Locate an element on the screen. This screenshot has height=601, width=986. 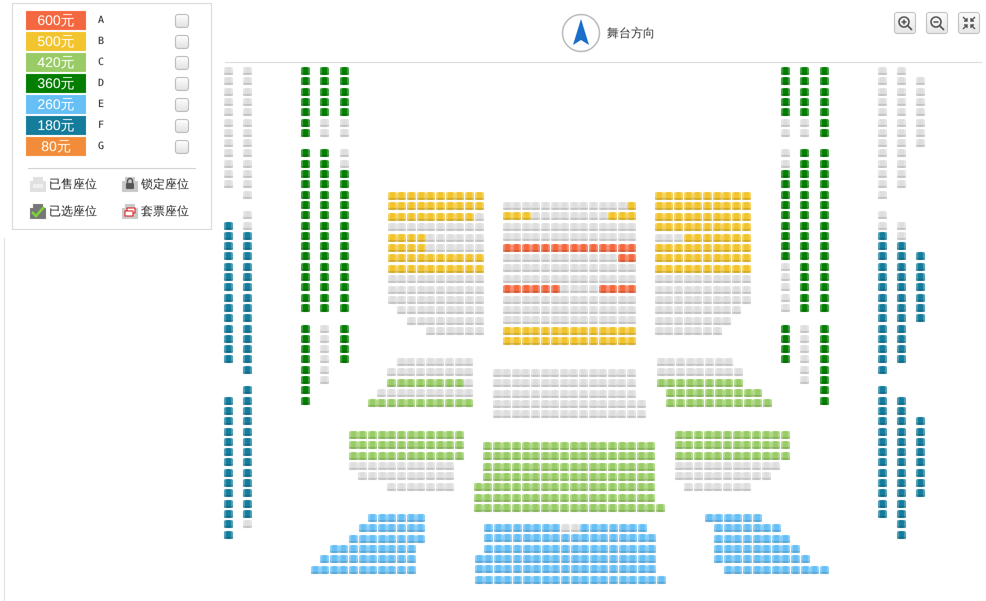
price-tag: 180元 is located at coordinates (56, 125).